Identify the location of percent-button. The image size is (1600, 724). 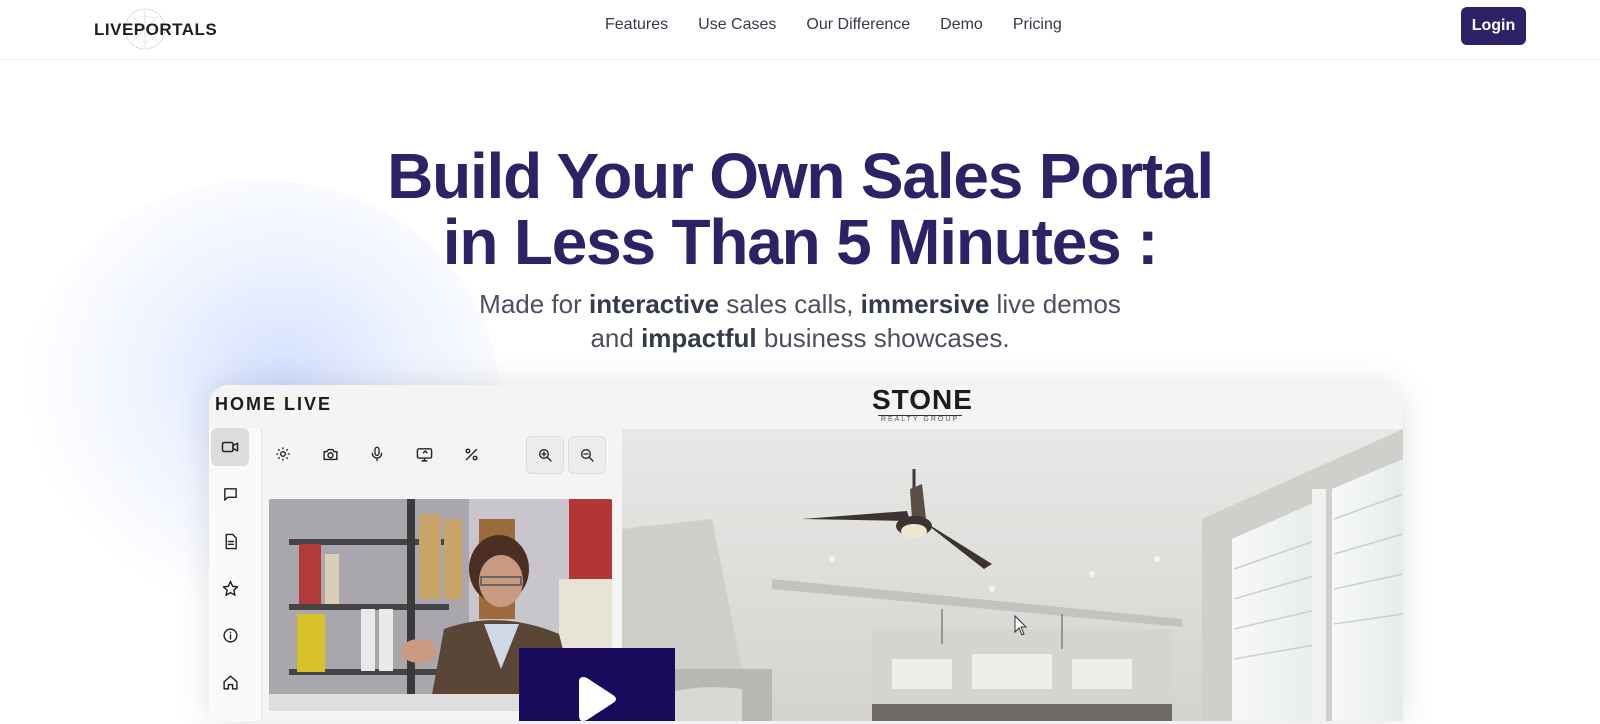
(471, 454).